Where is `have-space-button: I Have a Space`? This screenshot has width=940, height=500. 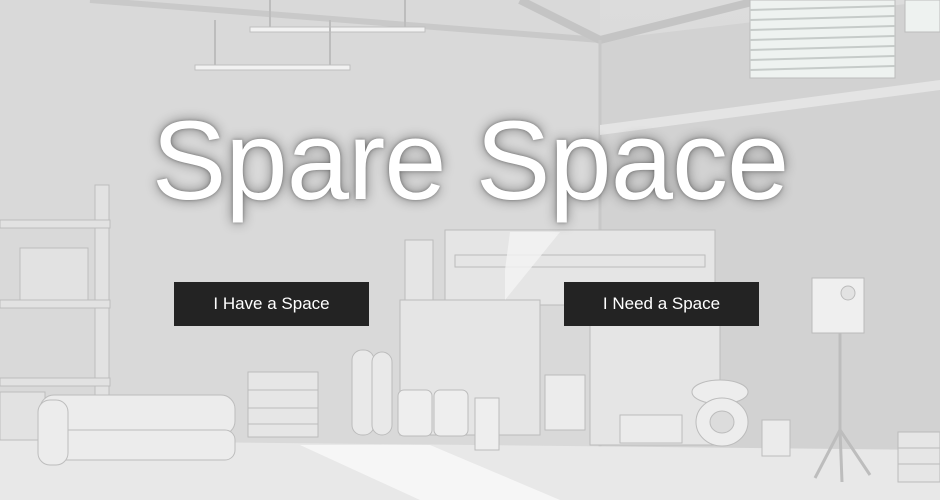 have-space-button: I Have a Space is located at coordinates (271, 304).